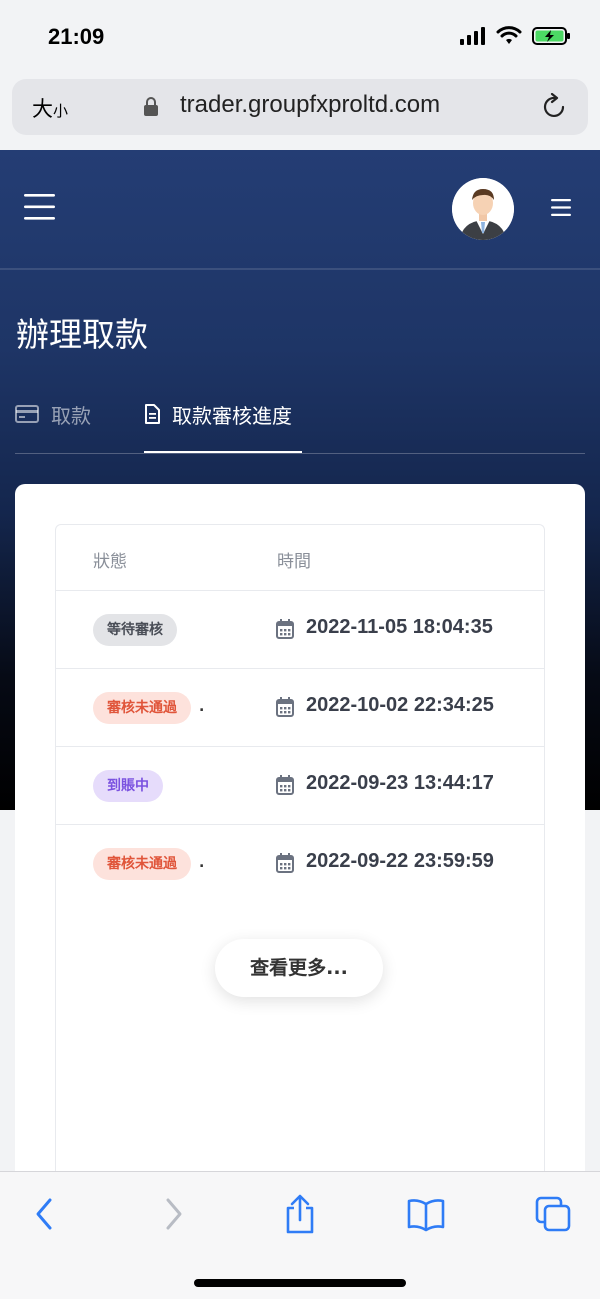 Image resolution: width=600 pixels, height=1299 pixels. I want to click on bookmarks-icon, so click(426, 1214).